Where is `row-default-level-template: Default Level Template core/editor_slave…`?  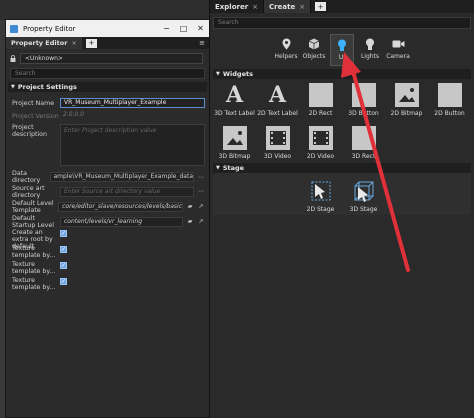
row-default-level-template: Default Level Template core/editor_slave… is located at coordinates (107, 206).